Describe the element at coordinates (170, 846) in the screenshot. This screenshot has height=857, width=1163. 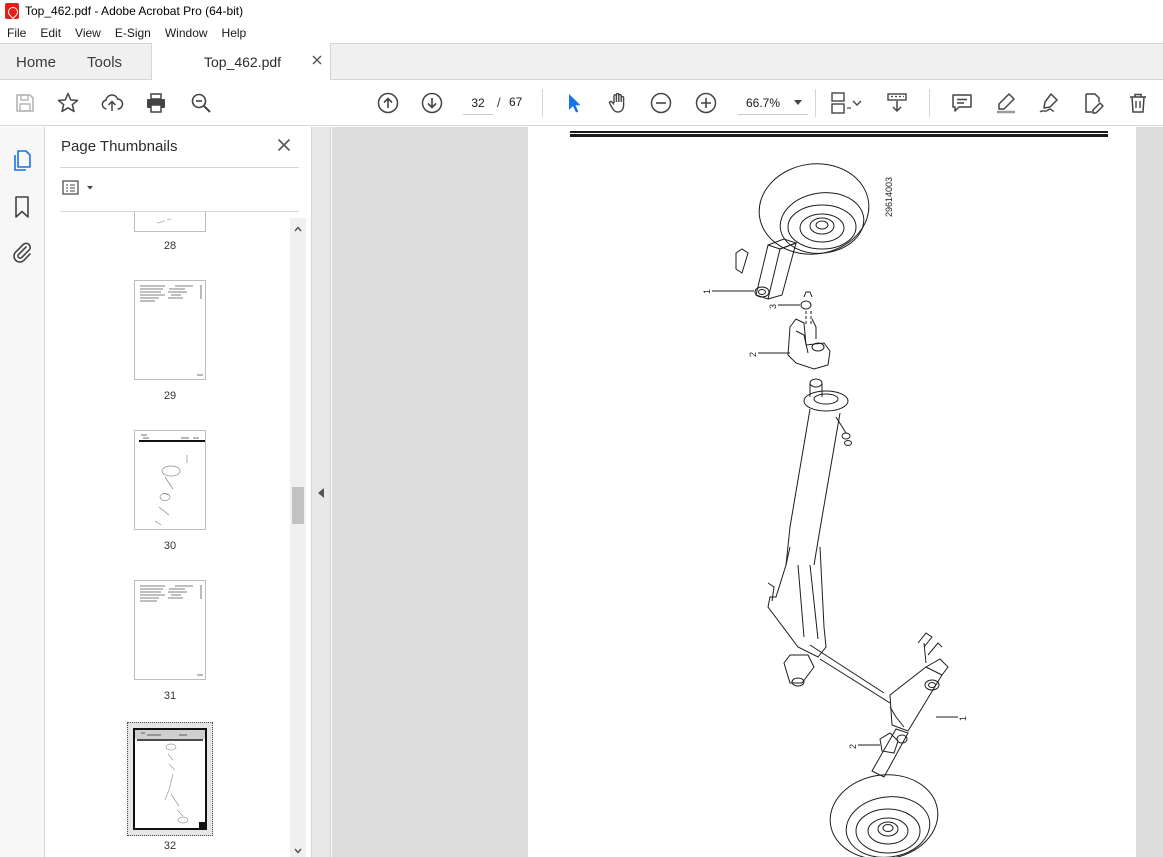
I see `thumbnail-label: 32` at that location.